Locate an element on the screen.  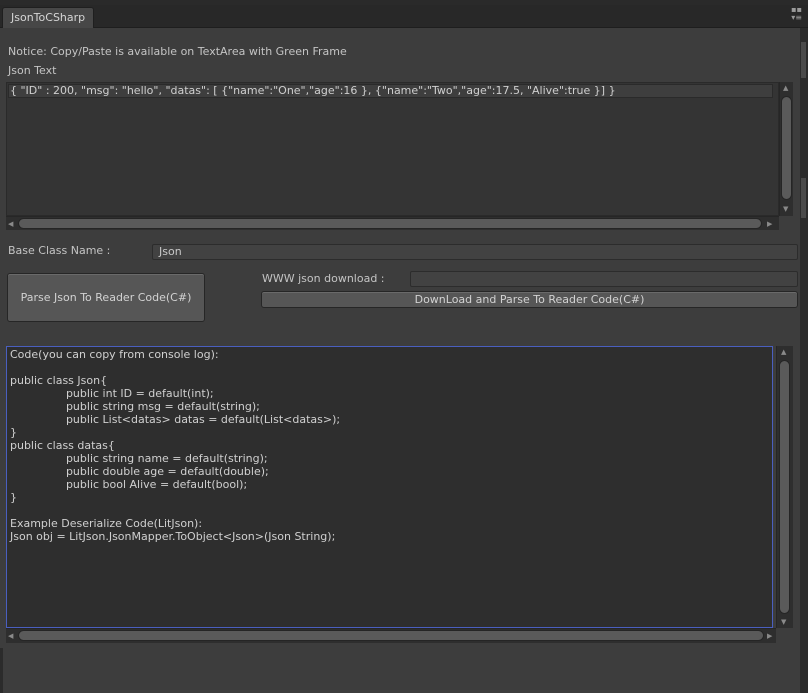
code-line: public string name = default(string); is located at coordinates (139, 458).